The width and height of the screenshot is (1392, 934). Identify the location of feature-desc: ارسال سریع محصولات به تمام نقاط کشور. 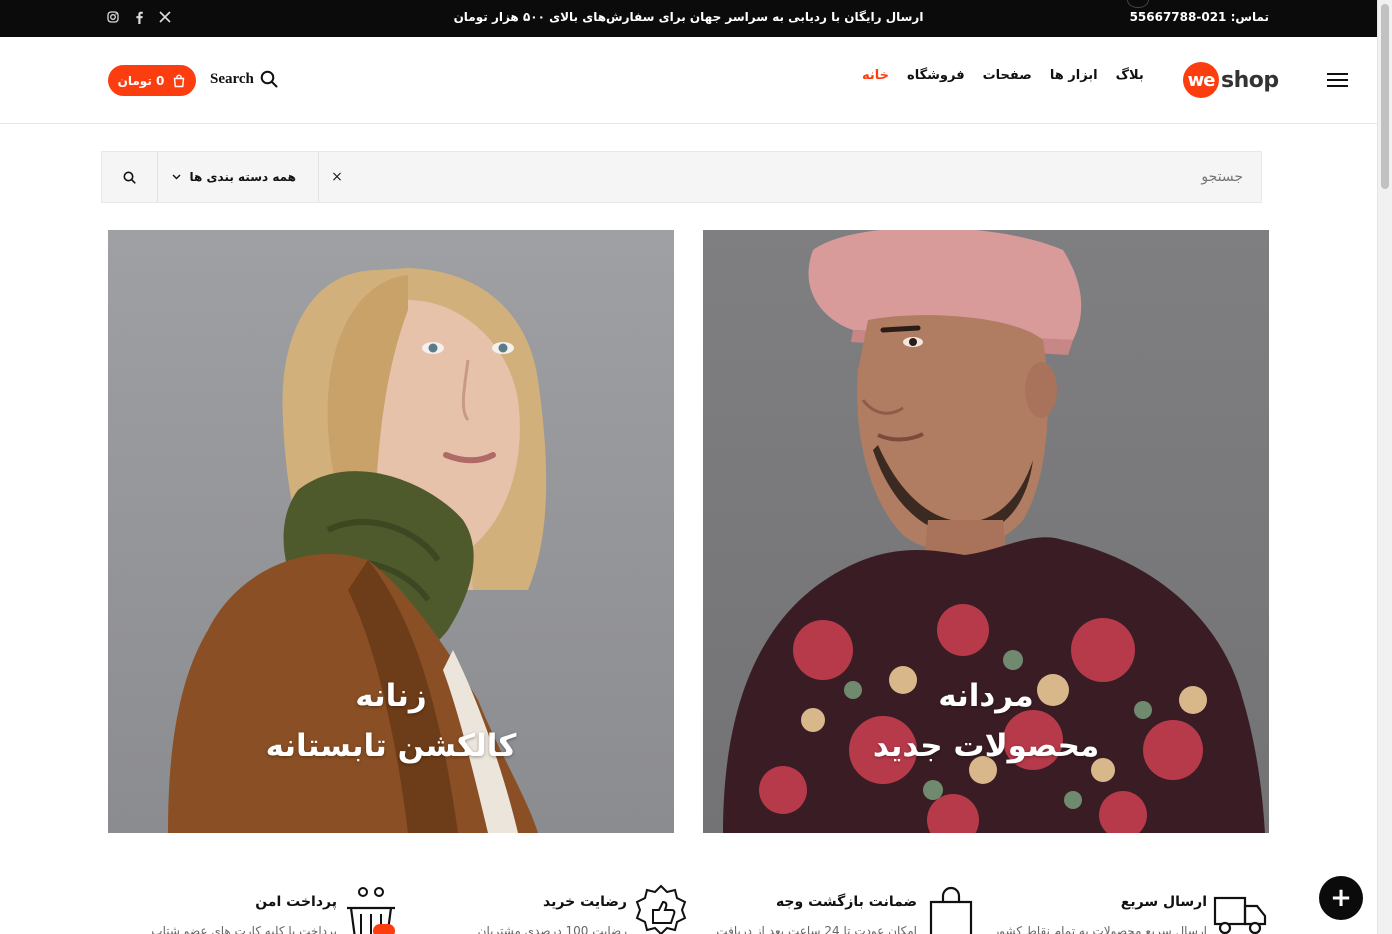
(1100, 929).